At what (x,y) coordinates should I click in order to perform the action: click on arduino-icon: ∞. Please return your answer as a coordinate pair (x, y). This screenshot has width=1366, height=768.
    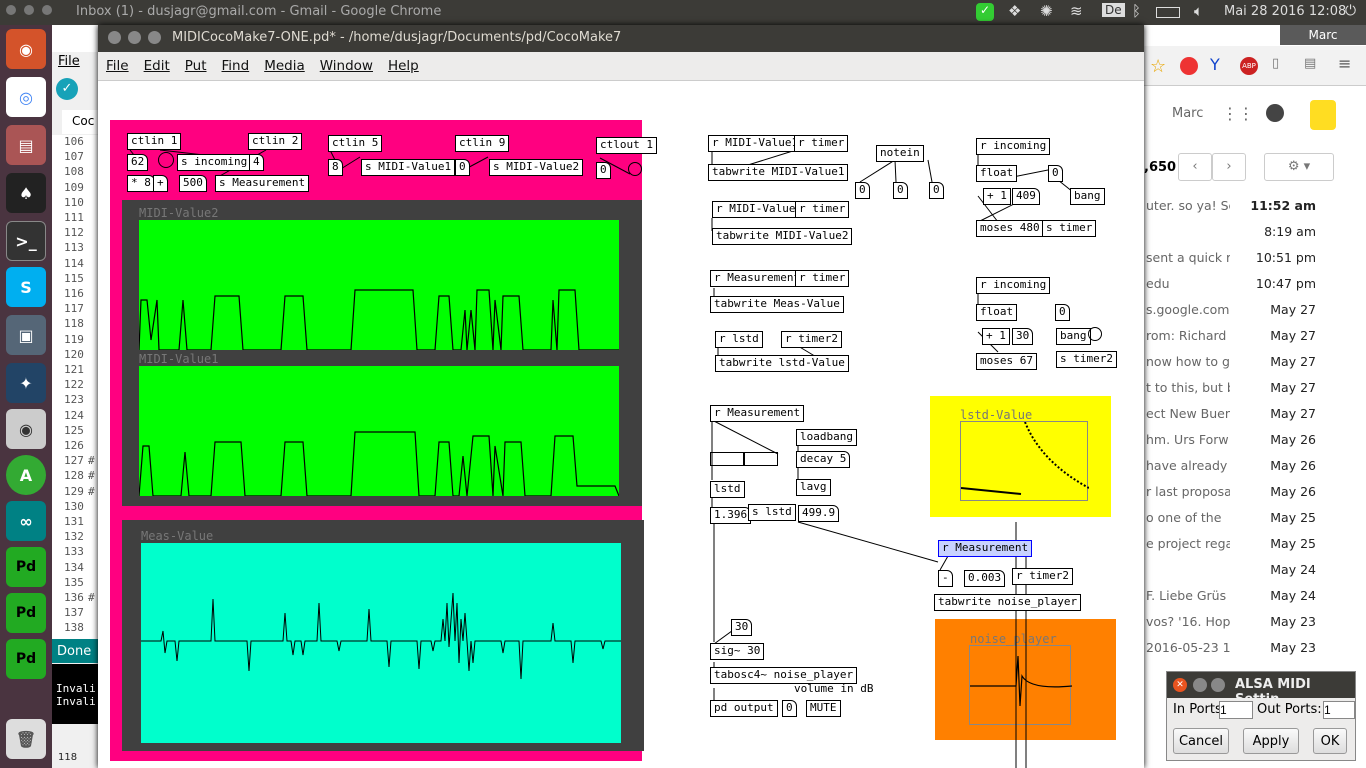
    Looking at the image, I should click on (26, 521).